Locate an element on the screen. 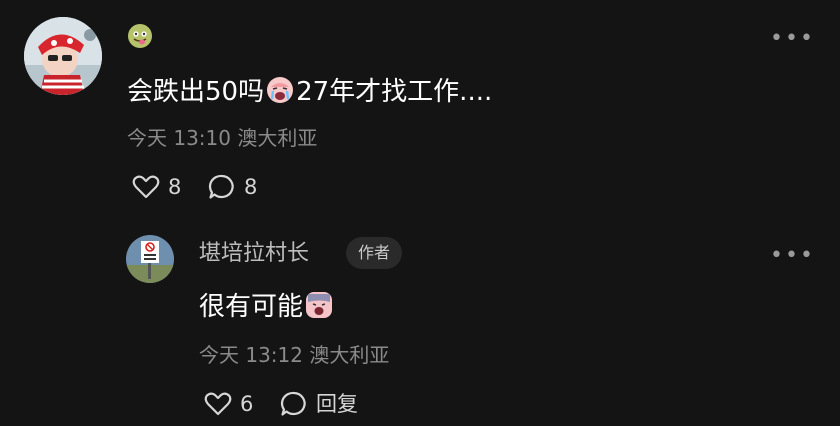  reply-button-label: 回复 is located at coordinates (337, 403).